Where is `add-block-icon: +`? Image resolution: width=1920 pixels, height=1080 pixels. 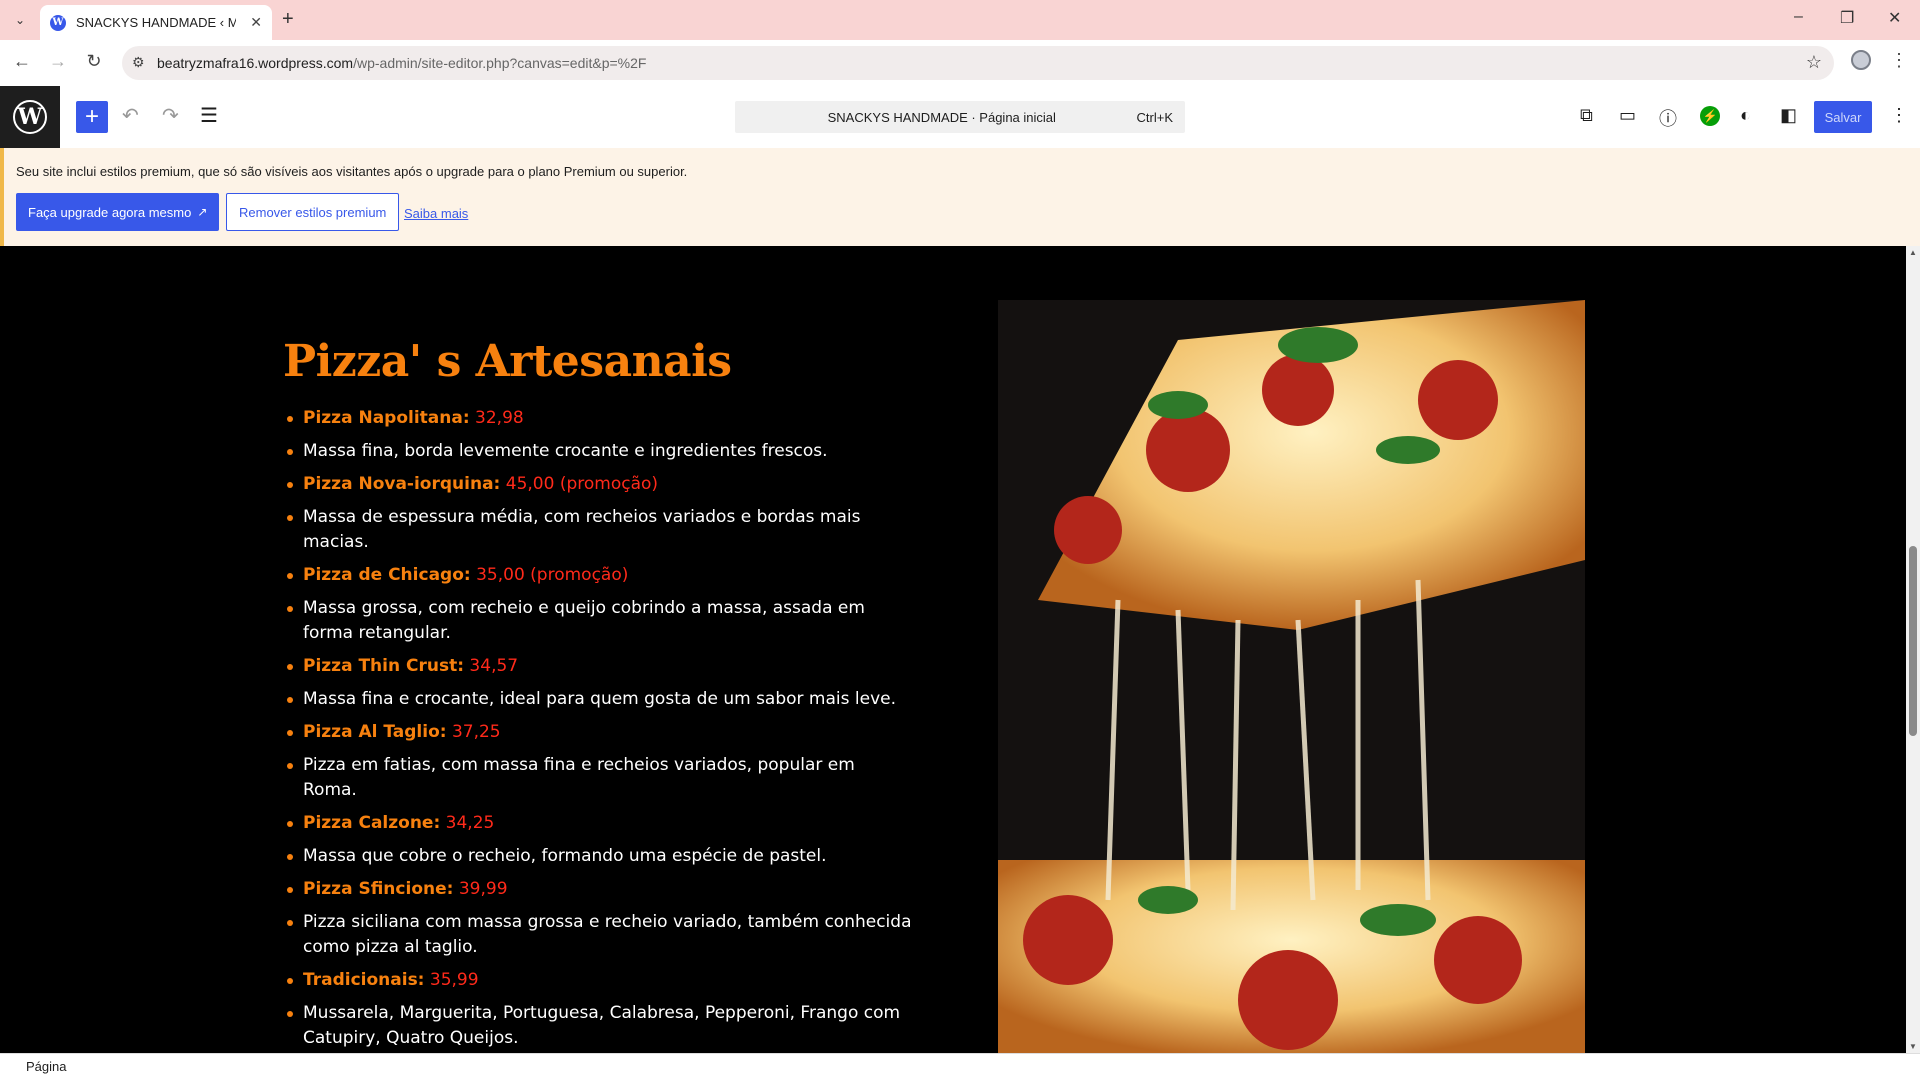
add-block-icon: + is located at coordinates (92, 117).